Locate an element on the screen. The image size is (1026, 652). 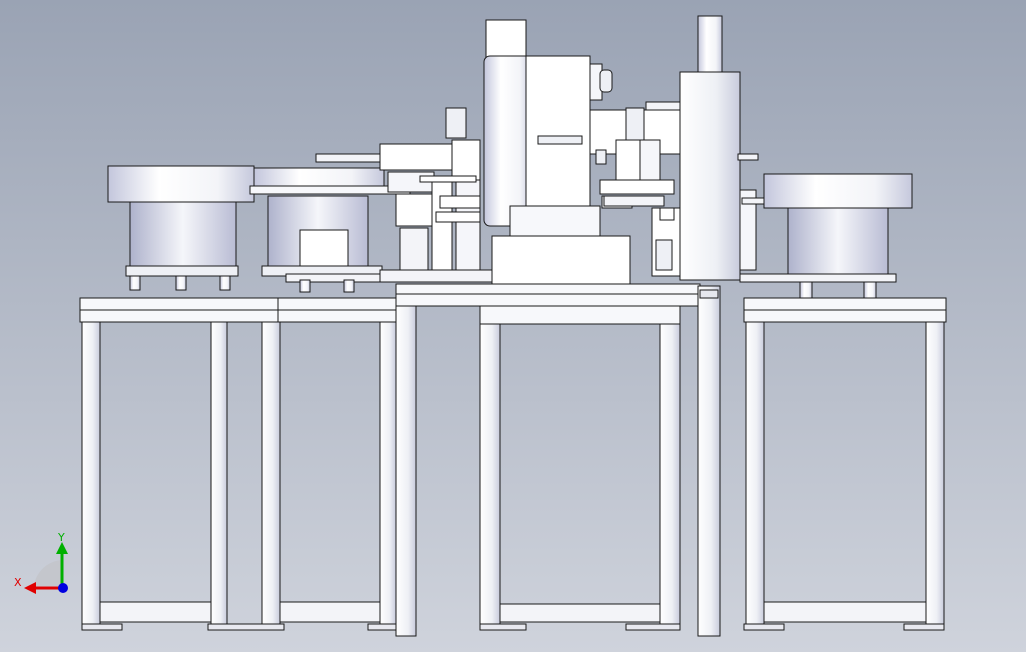
z-axis-dot is located at coordinates (63, 588).